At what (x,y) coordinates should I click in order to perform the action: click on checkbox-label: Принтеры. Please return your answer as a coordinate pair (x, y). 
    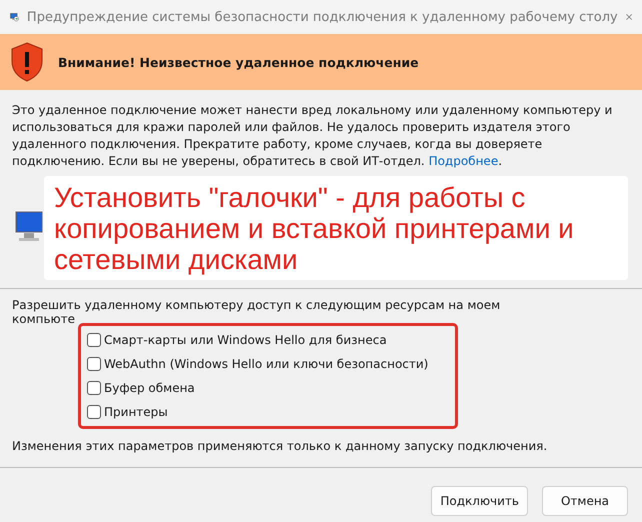
    Looking at the image, I should click on (136, 412).